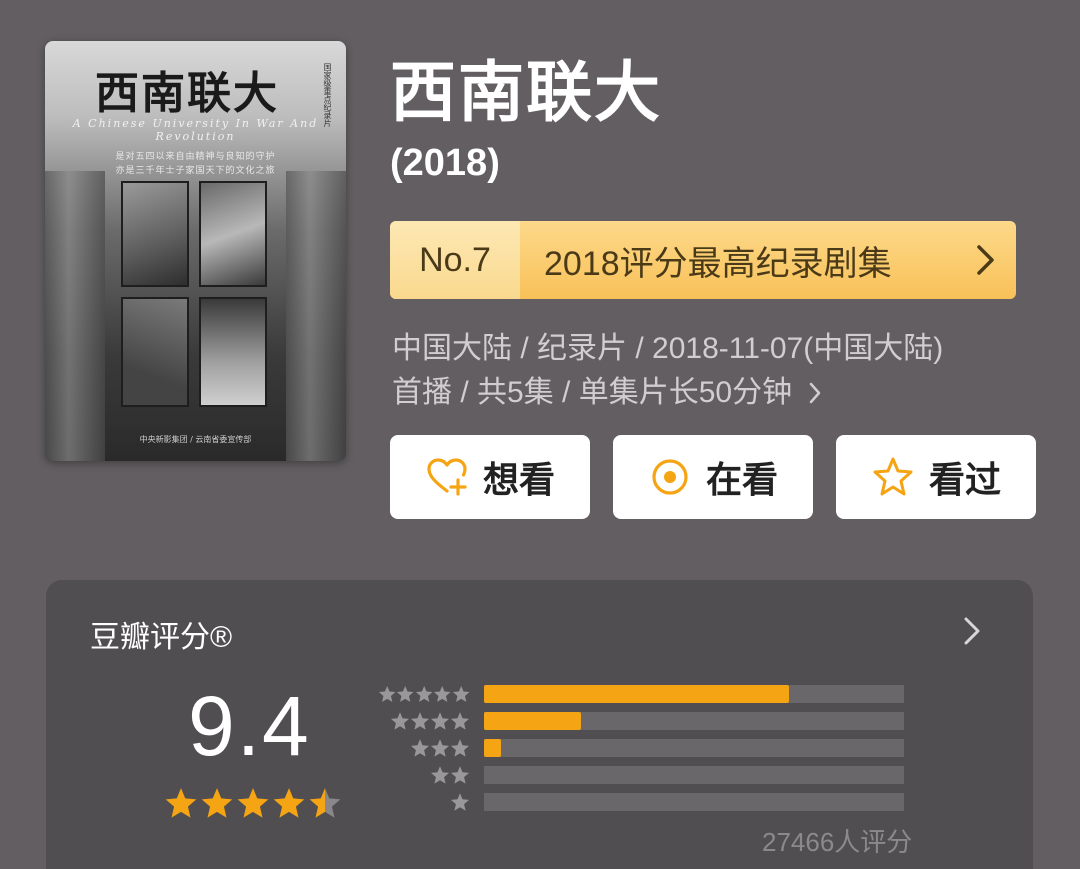 The image size is (1080, 869). What do you see at coordinates (195, 439) in the screenshot?
I see `poster-footer: 中央新影集团 / 云南省委宣传部` at bounding box center [195, 439].